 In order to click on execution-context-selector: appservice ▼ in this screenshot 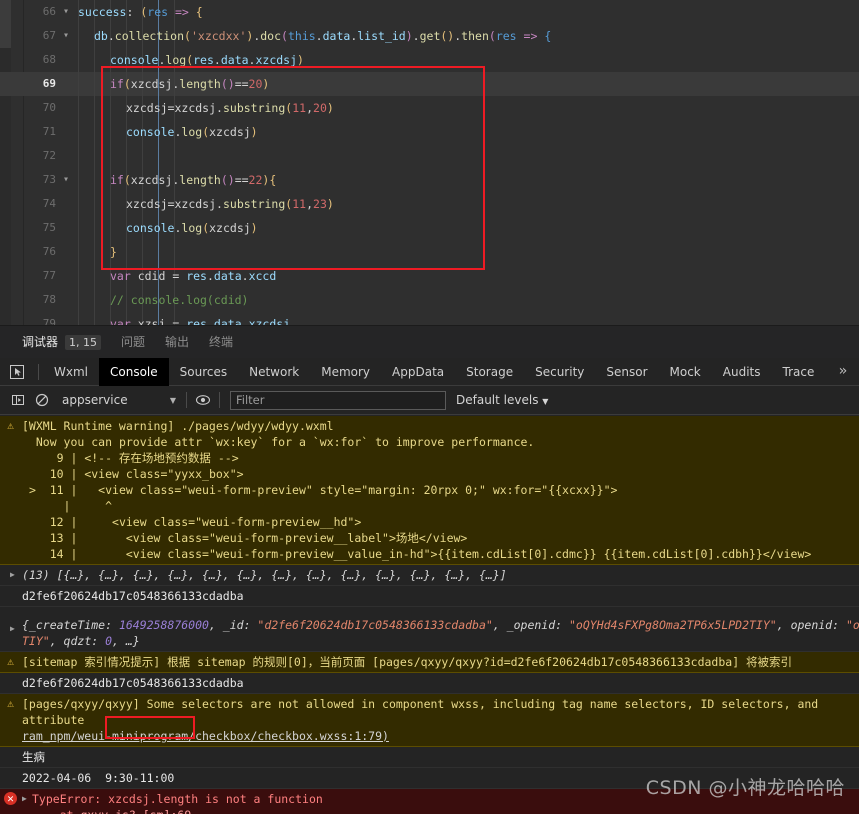, I will do `click(122, 400)`.